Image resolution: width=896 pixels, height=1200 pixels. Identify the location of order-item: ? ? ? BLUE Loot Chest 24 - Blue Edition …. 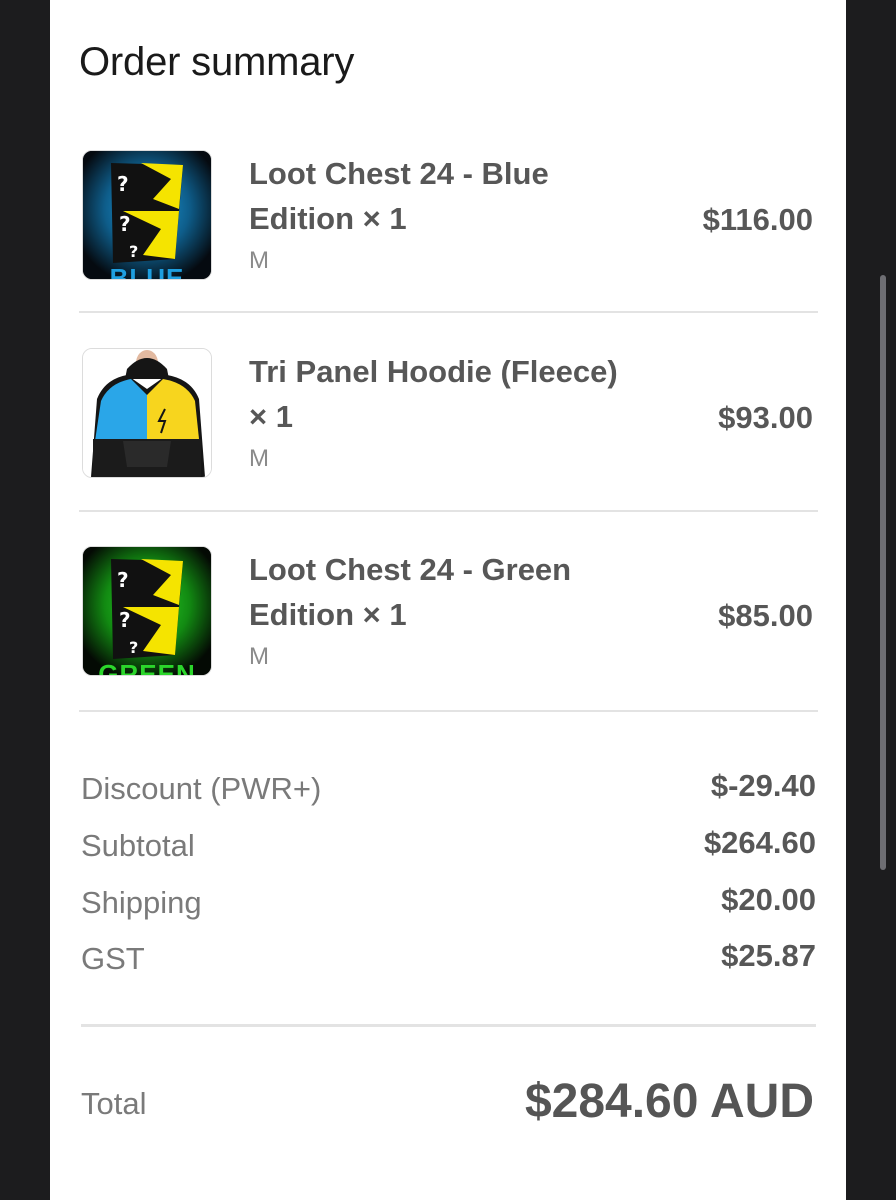
(448, 246).